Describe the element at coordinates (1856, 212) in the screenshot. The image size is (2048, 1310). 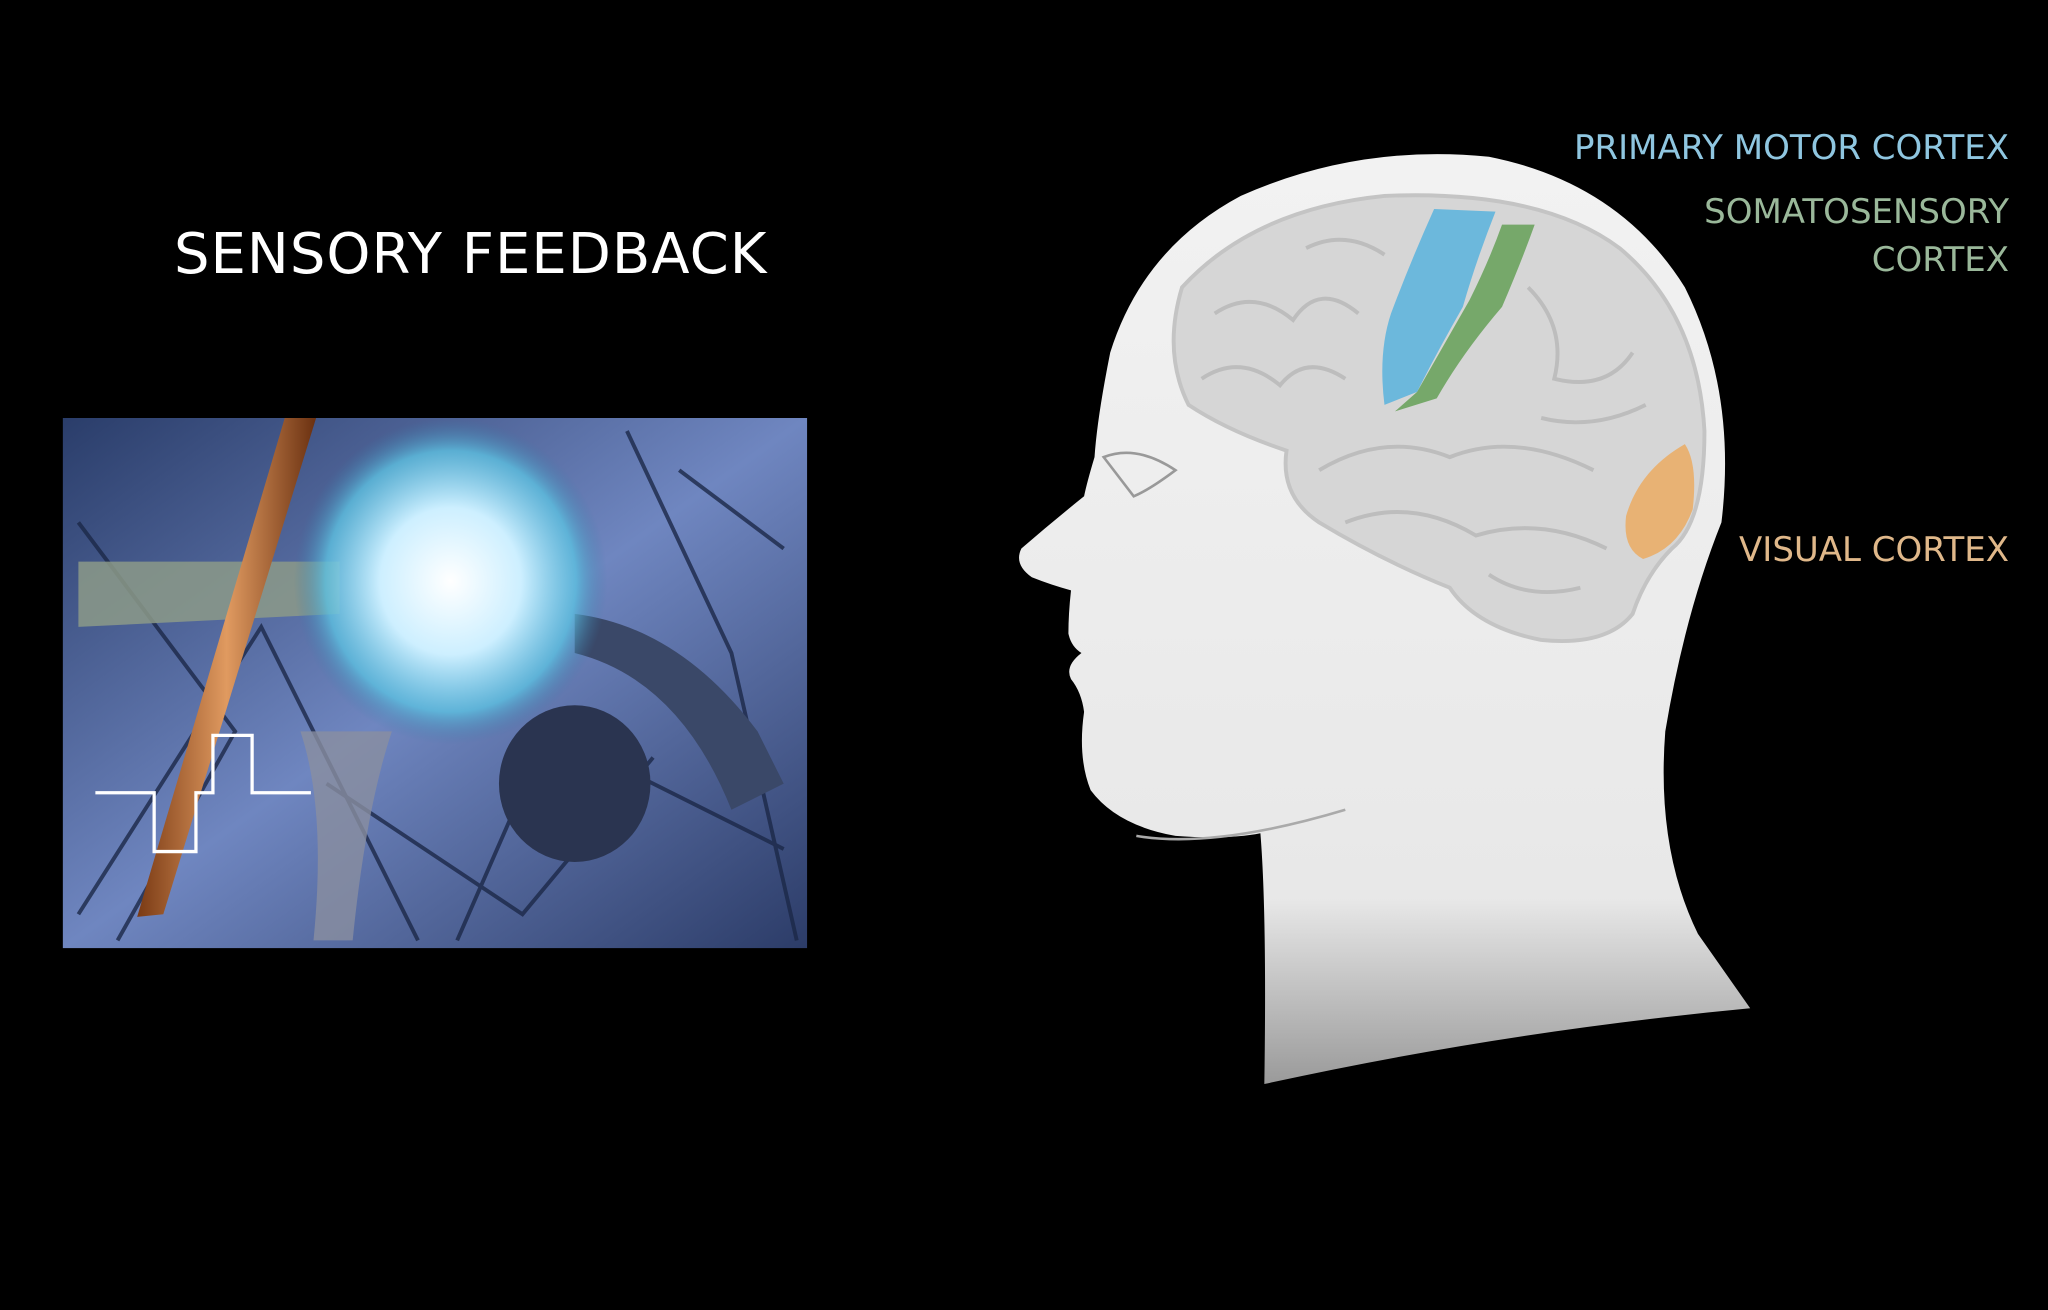
I see `label-somatosensory-line1: SOMATOSENSORY` at that location.